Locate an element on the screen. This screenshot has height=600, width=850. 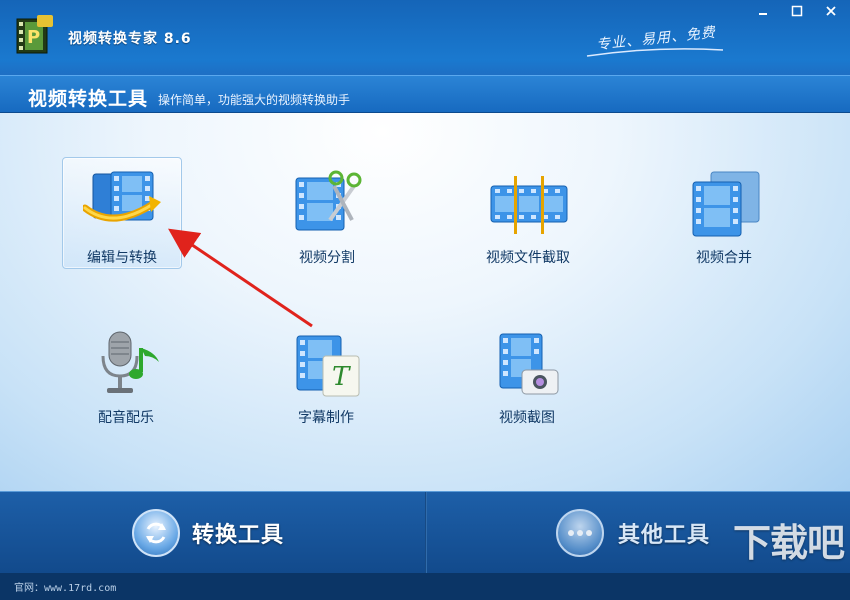
video-merge-icon is located at coordinates (726, 204).